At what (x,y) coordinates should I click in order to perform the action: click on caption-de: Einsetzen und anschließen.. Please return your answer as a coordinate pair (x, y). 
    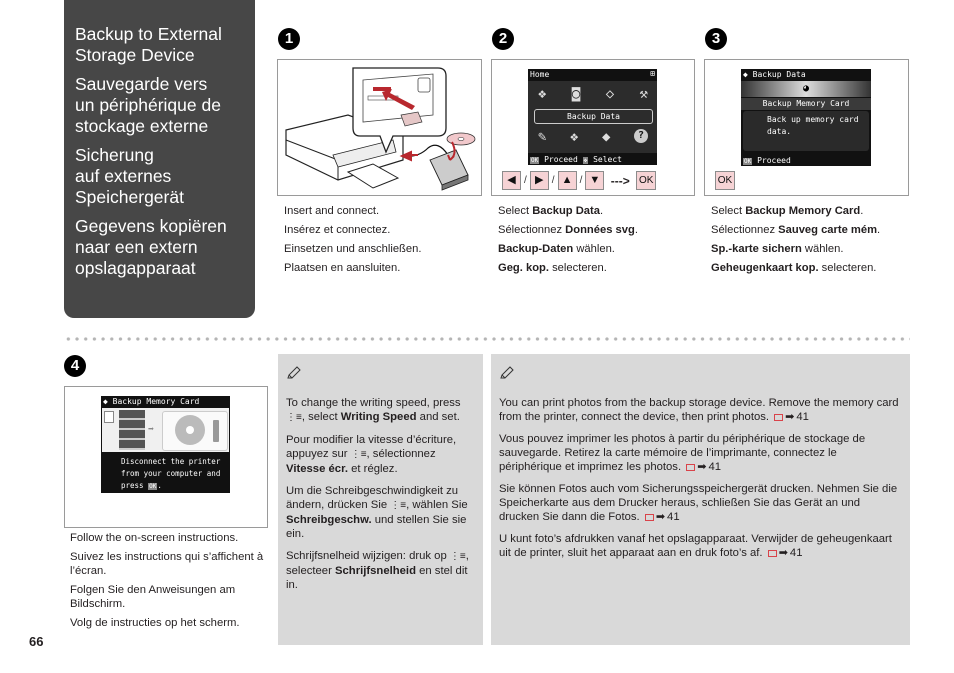
    Looking at the image, I should click on (353, 249).